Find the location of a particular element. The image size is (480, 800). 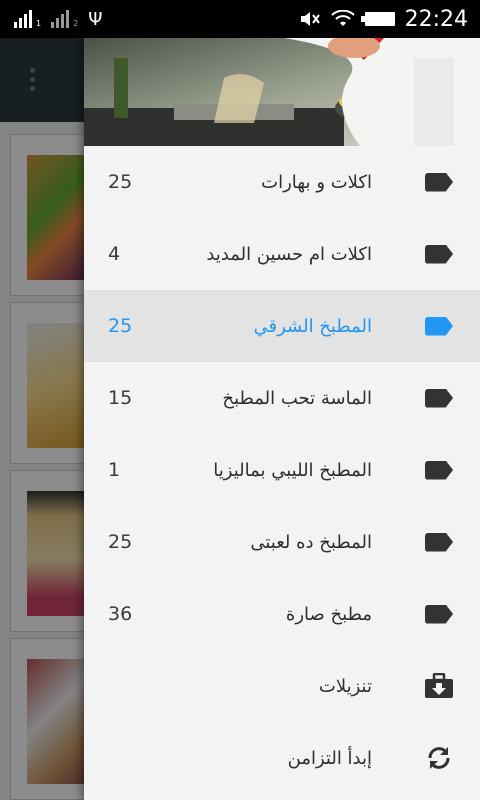

wifi-icon is located at coordinates (342, 18).